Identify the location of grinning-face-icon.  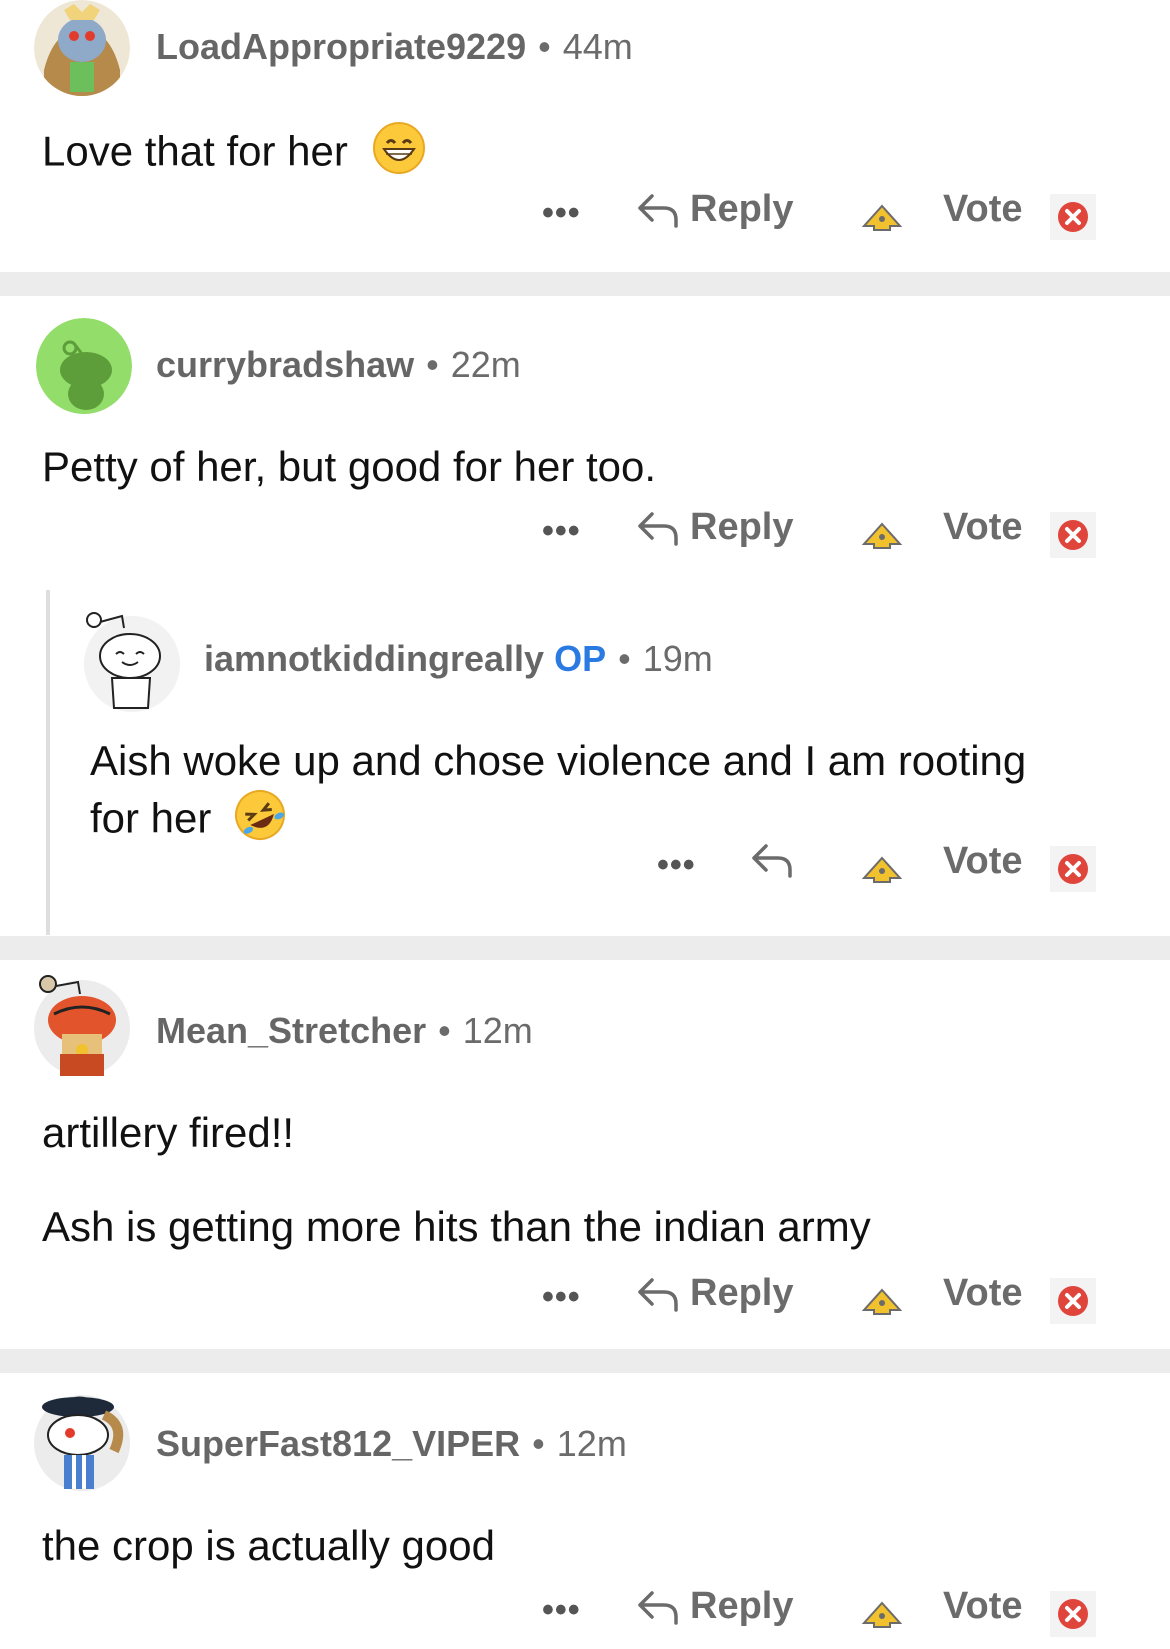
(399, 154).